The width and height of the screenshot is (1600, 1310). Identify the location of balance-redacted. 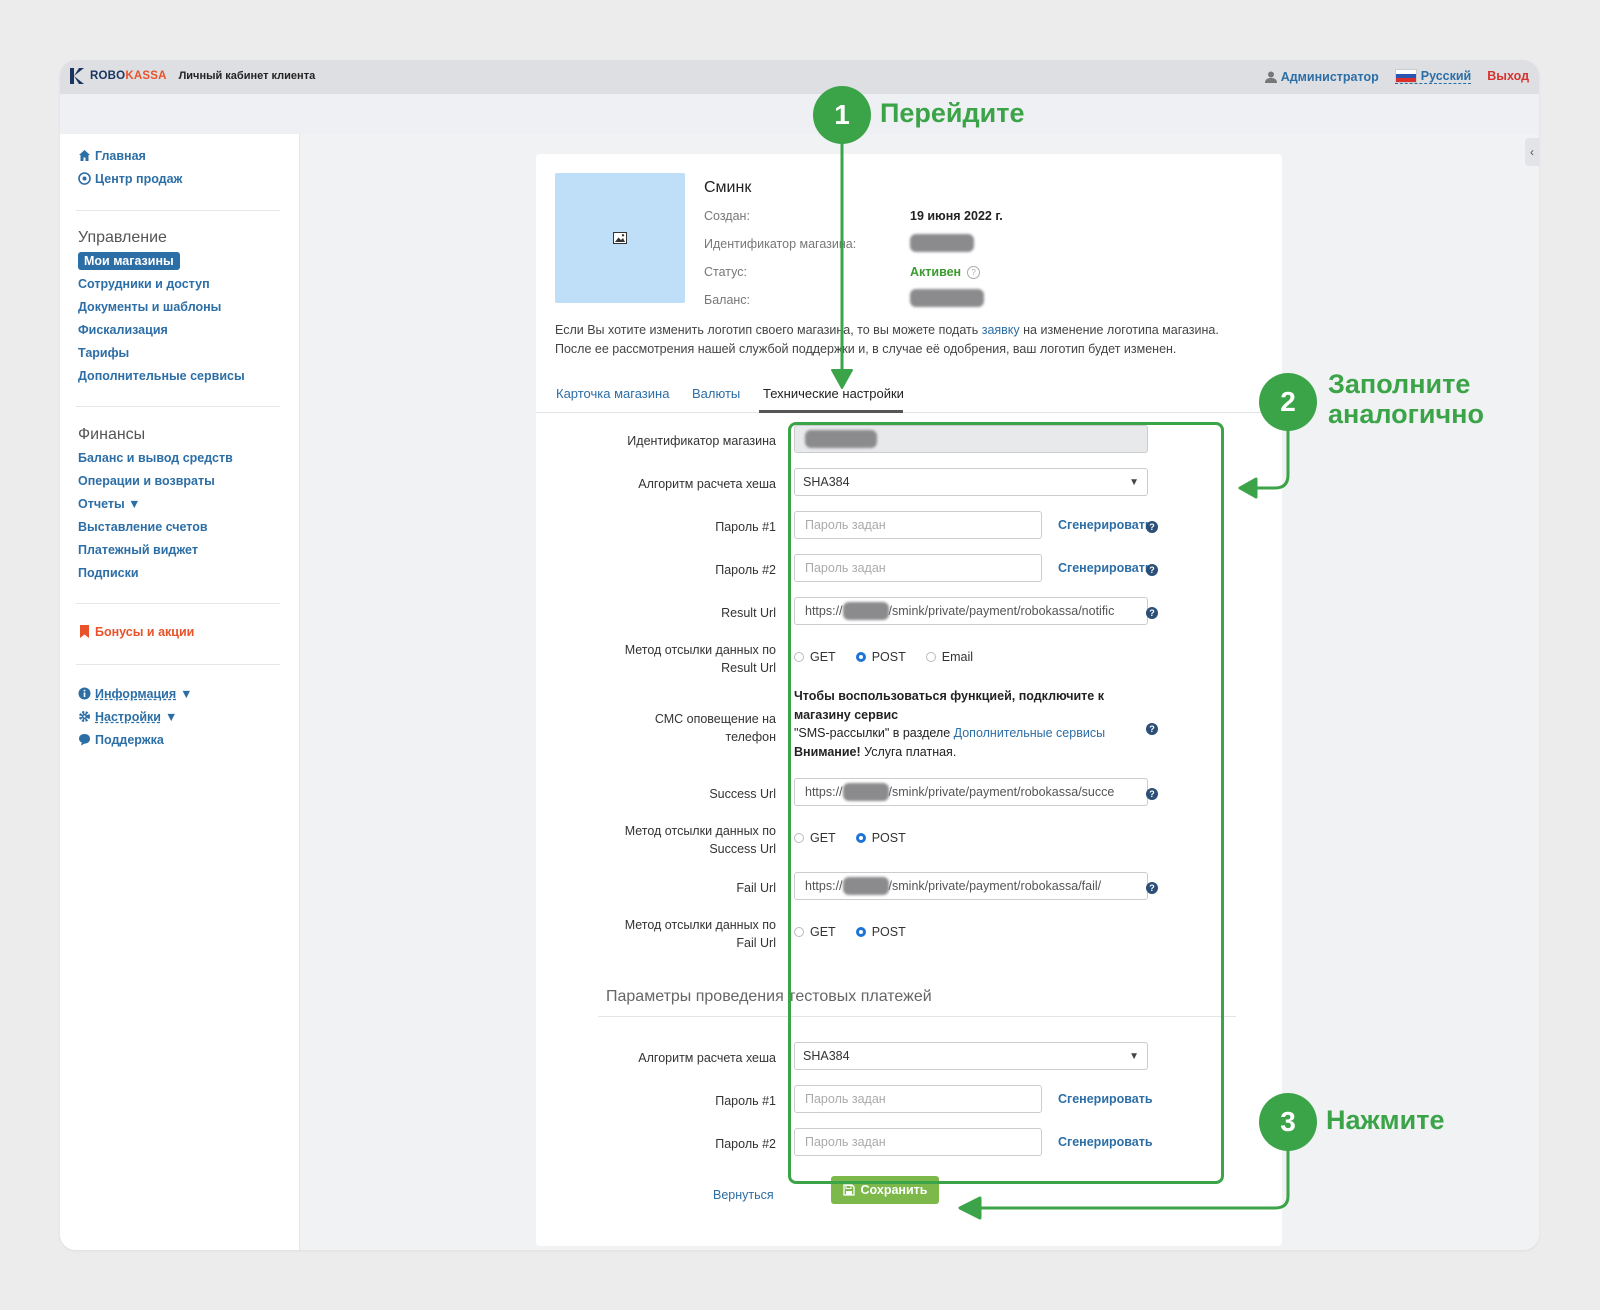
(947, 298).